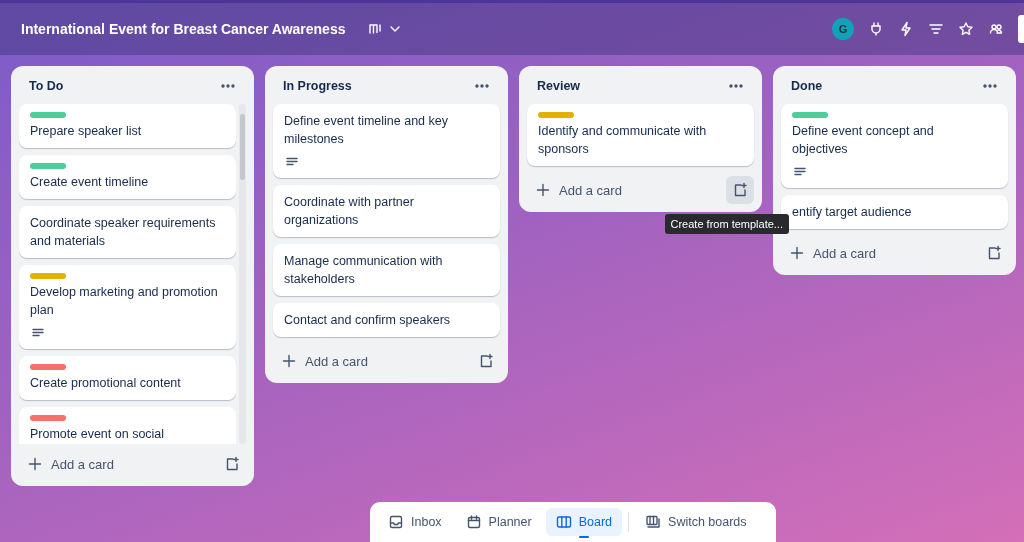 The width and height of the screenshot is (1024, 542). Describe the element at coordinates (183, 29) in the screenshot. I see `board-title: International Event for Breast Cancer Awareness` at that location.